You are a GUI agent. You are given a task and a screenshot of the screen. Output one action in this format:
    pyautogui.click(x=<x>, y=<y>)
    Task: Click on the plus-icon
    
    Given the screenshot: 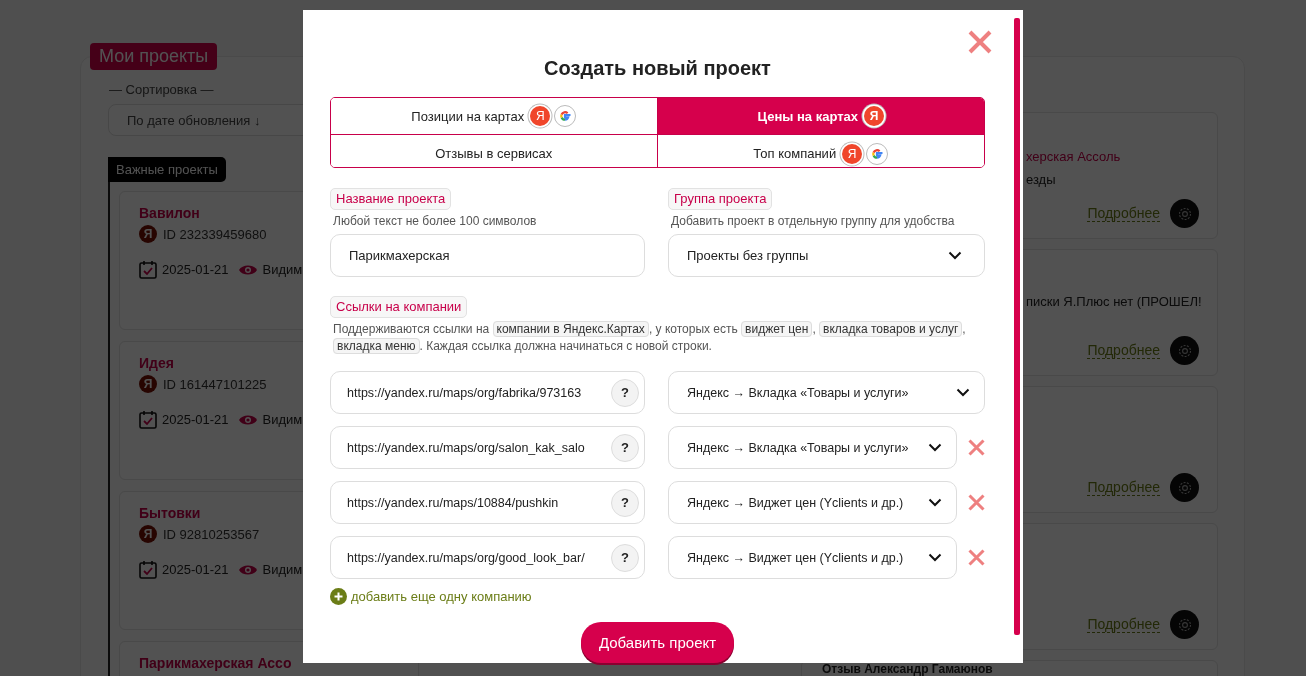 What is the action you would take?
    pyautogui.click(x=338, y=596)
    